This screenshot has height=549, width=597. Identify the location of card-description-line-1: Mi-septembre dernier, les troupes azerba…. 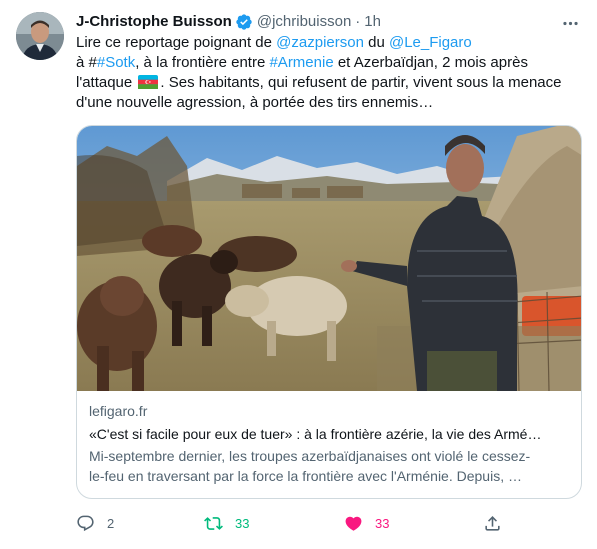
(310, 456).